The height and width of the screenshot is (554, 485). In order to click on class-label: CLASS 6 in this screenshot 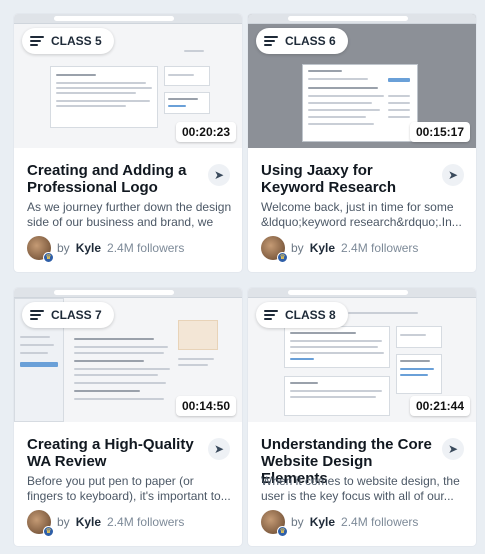, I will do `click(310, 41)`.